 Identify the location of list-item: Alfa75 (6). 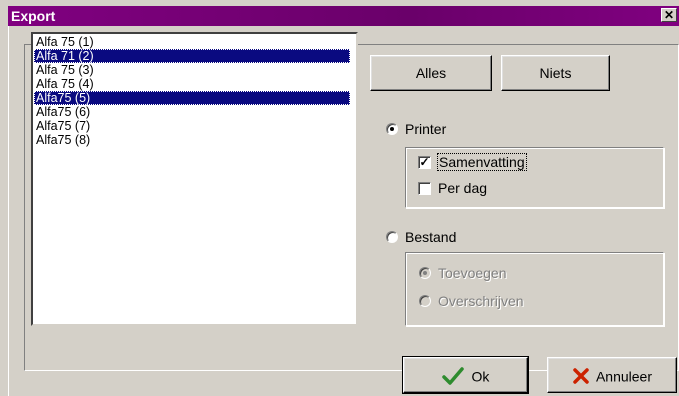
(192, 112).